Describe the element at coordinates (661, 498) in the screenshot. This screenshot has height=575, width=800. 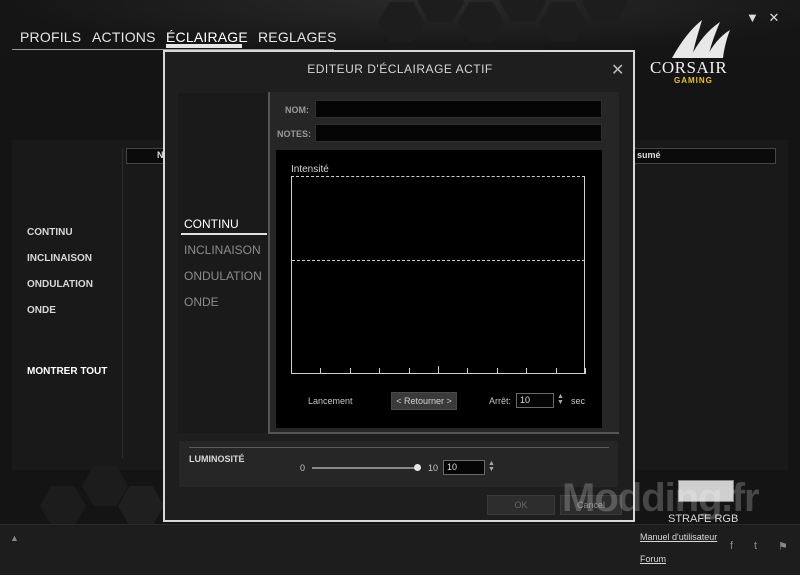
I see `watermark: Modding.fr` at that location.